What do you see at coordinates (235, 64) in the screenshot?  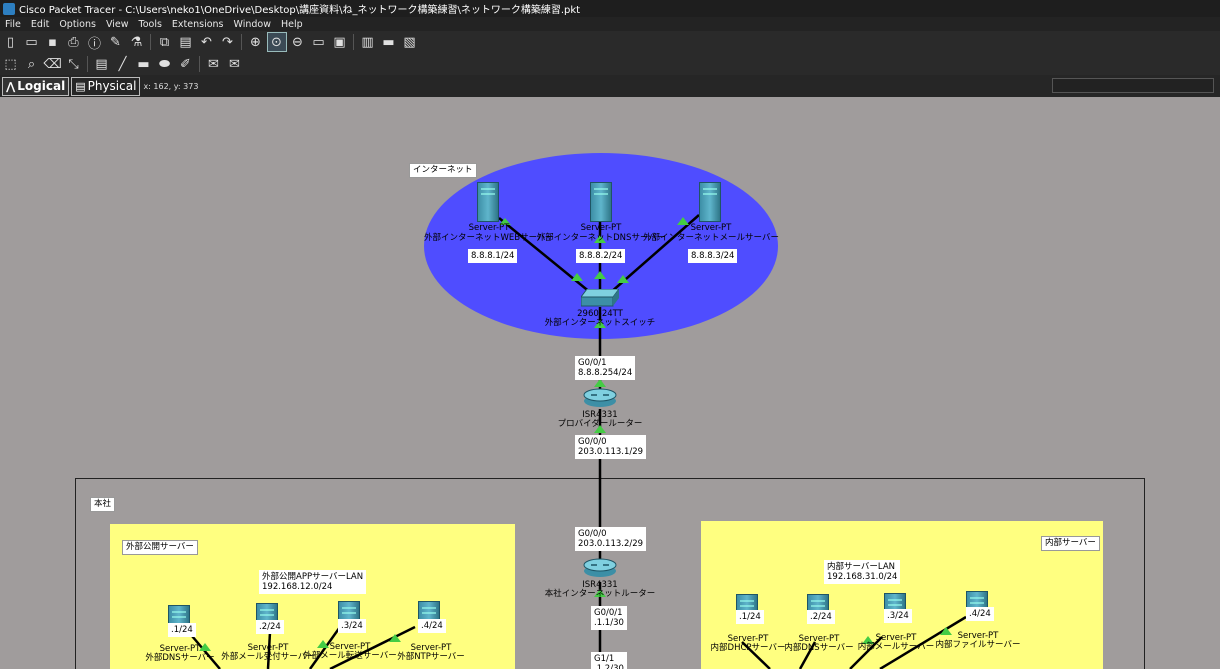 I see `complex-pdu-icon: ✉` at bounding box center [235, 64].